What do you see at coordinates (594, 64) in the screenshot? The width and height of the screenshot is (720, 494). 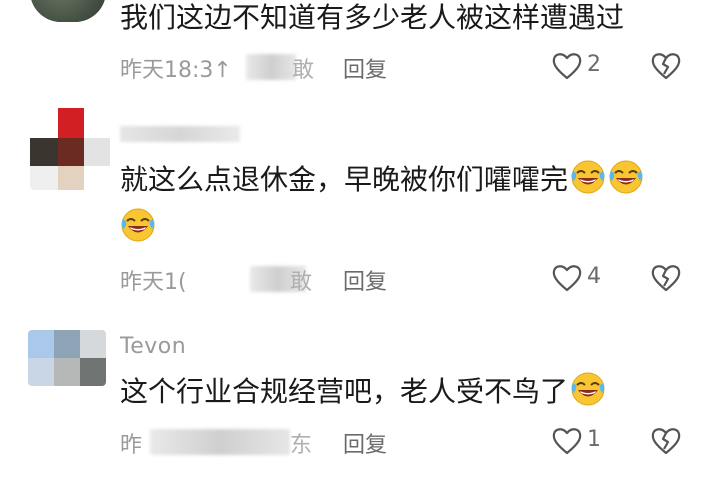 I see `like-count: 2` at bounding box center [594, 64].